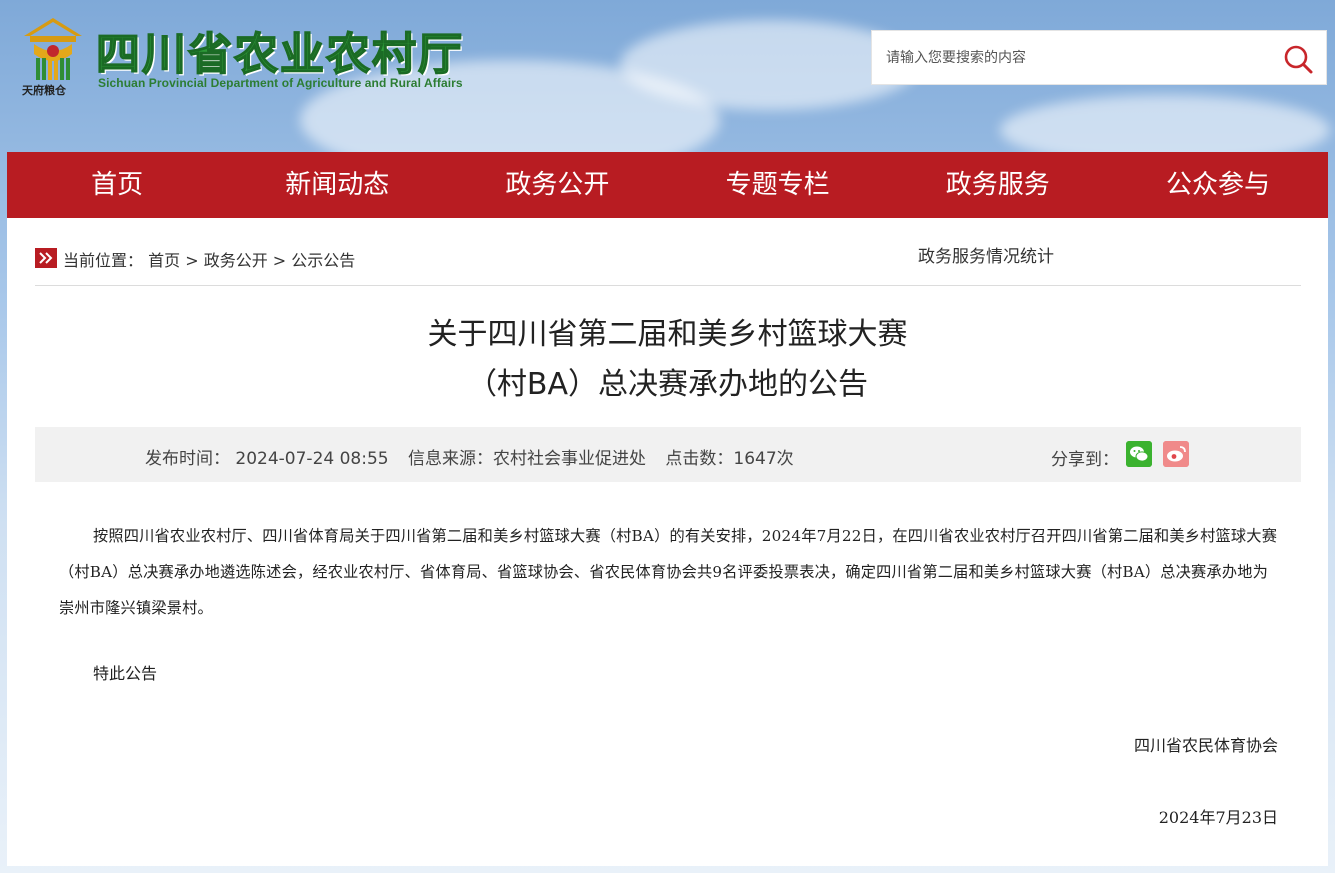 This screenshot has width=1335, height=873. I want to click on nav-item-government-affairs: 政务公开, so click(557, 185).